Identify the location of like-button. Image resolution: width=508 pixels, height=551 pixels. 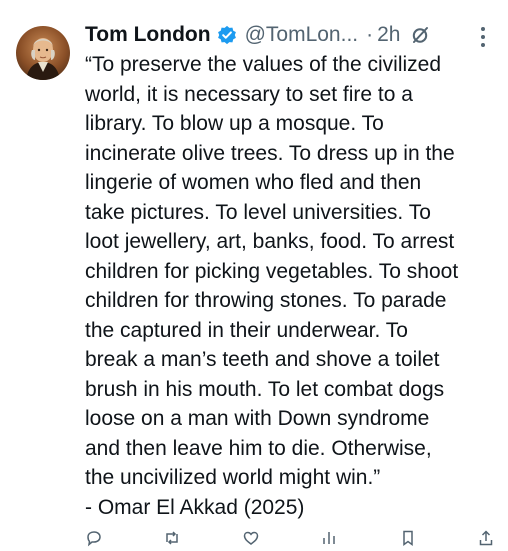
(251, 540).